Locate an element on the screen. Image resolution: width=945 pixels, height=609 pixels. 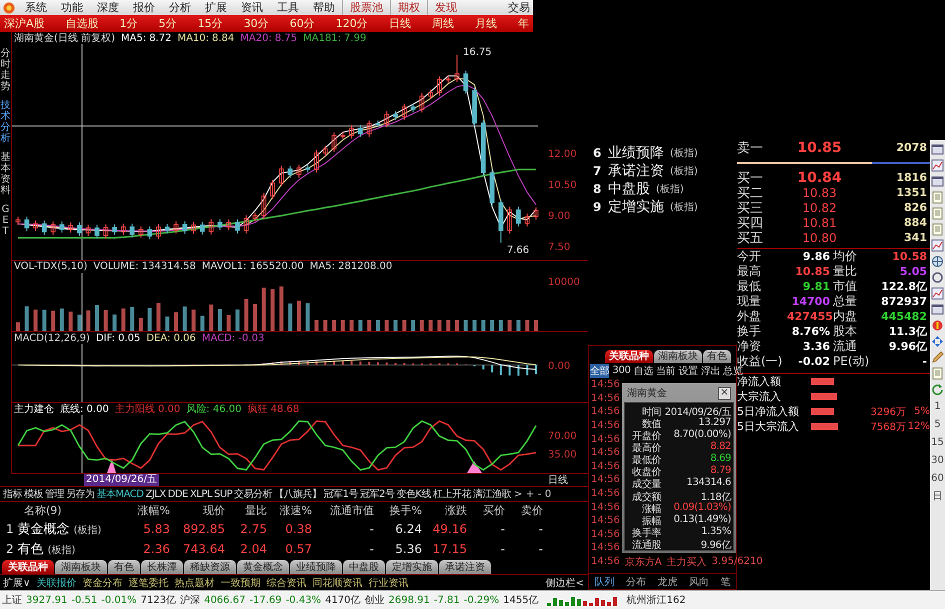
column-header: 名称(9) is located at coordinates (60, 510).